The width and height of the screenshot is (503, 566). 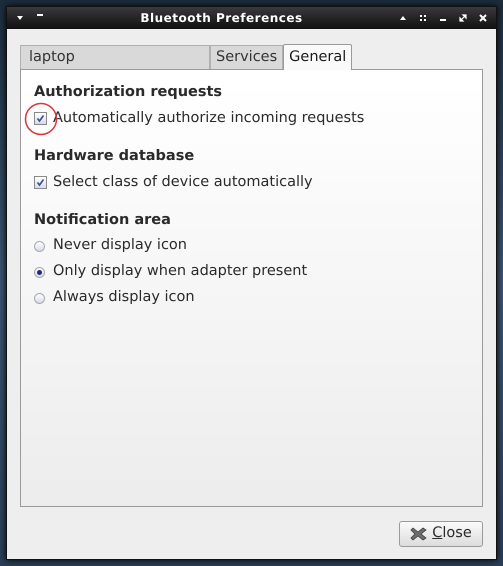 What do you see at coordinates (115, 156) in the screenshot?
I see `section-heading: Hardware database` at bounding box center [115, 156].